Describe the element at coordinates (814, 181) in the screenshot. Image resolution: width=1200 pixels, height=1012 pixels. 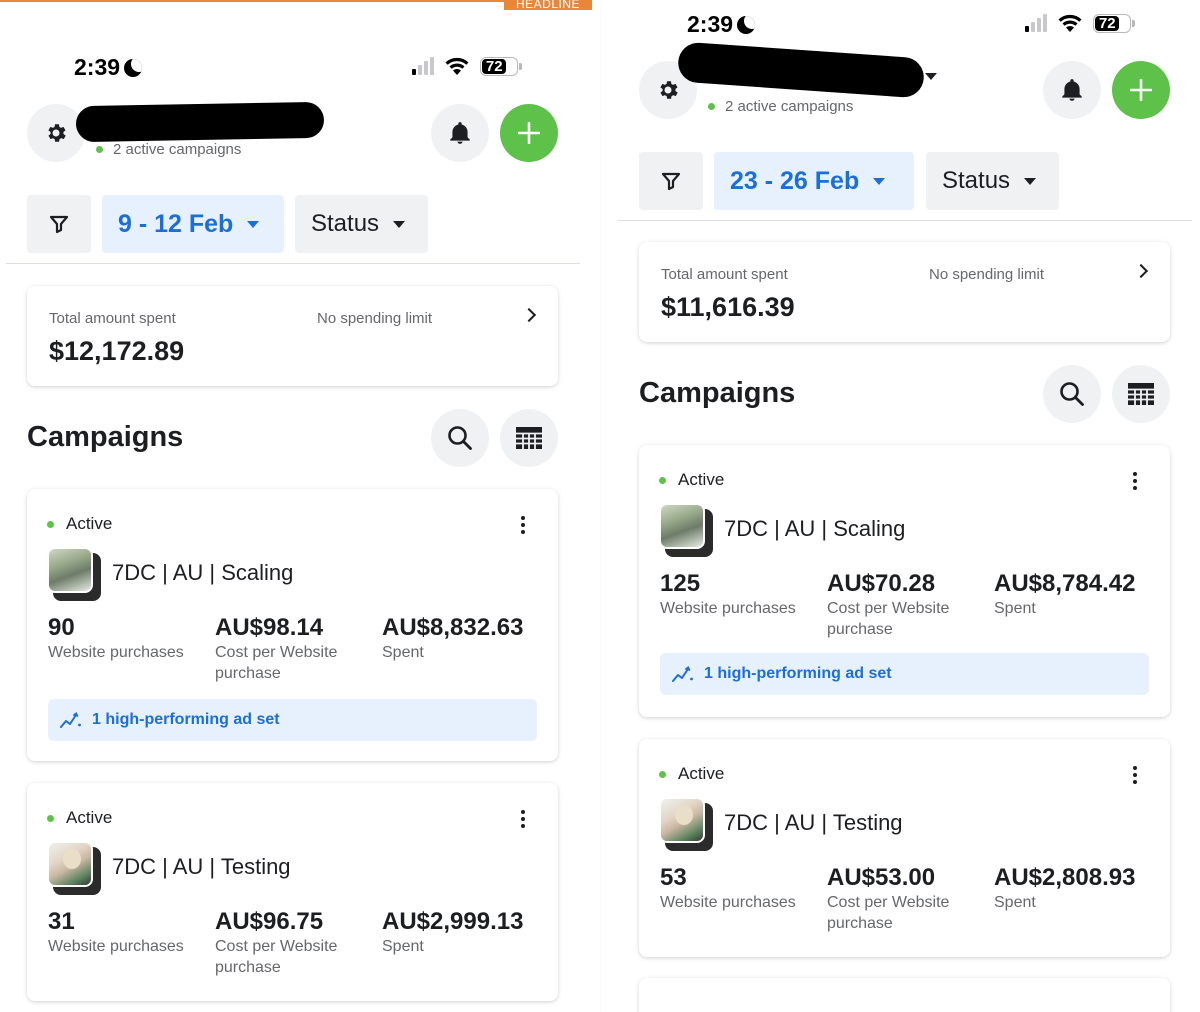
I see `date-range-dropdown: 23 - 26 Feb` at that location.